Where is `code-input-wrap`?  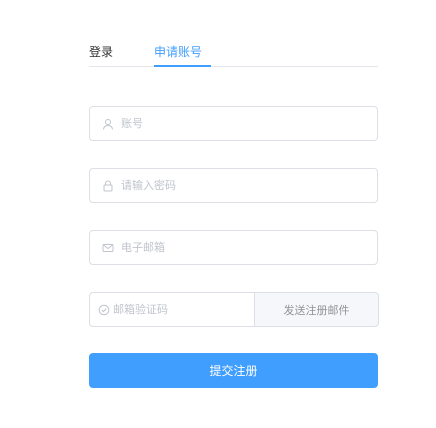 code-input-wrap is located at coordinates (174, 309).